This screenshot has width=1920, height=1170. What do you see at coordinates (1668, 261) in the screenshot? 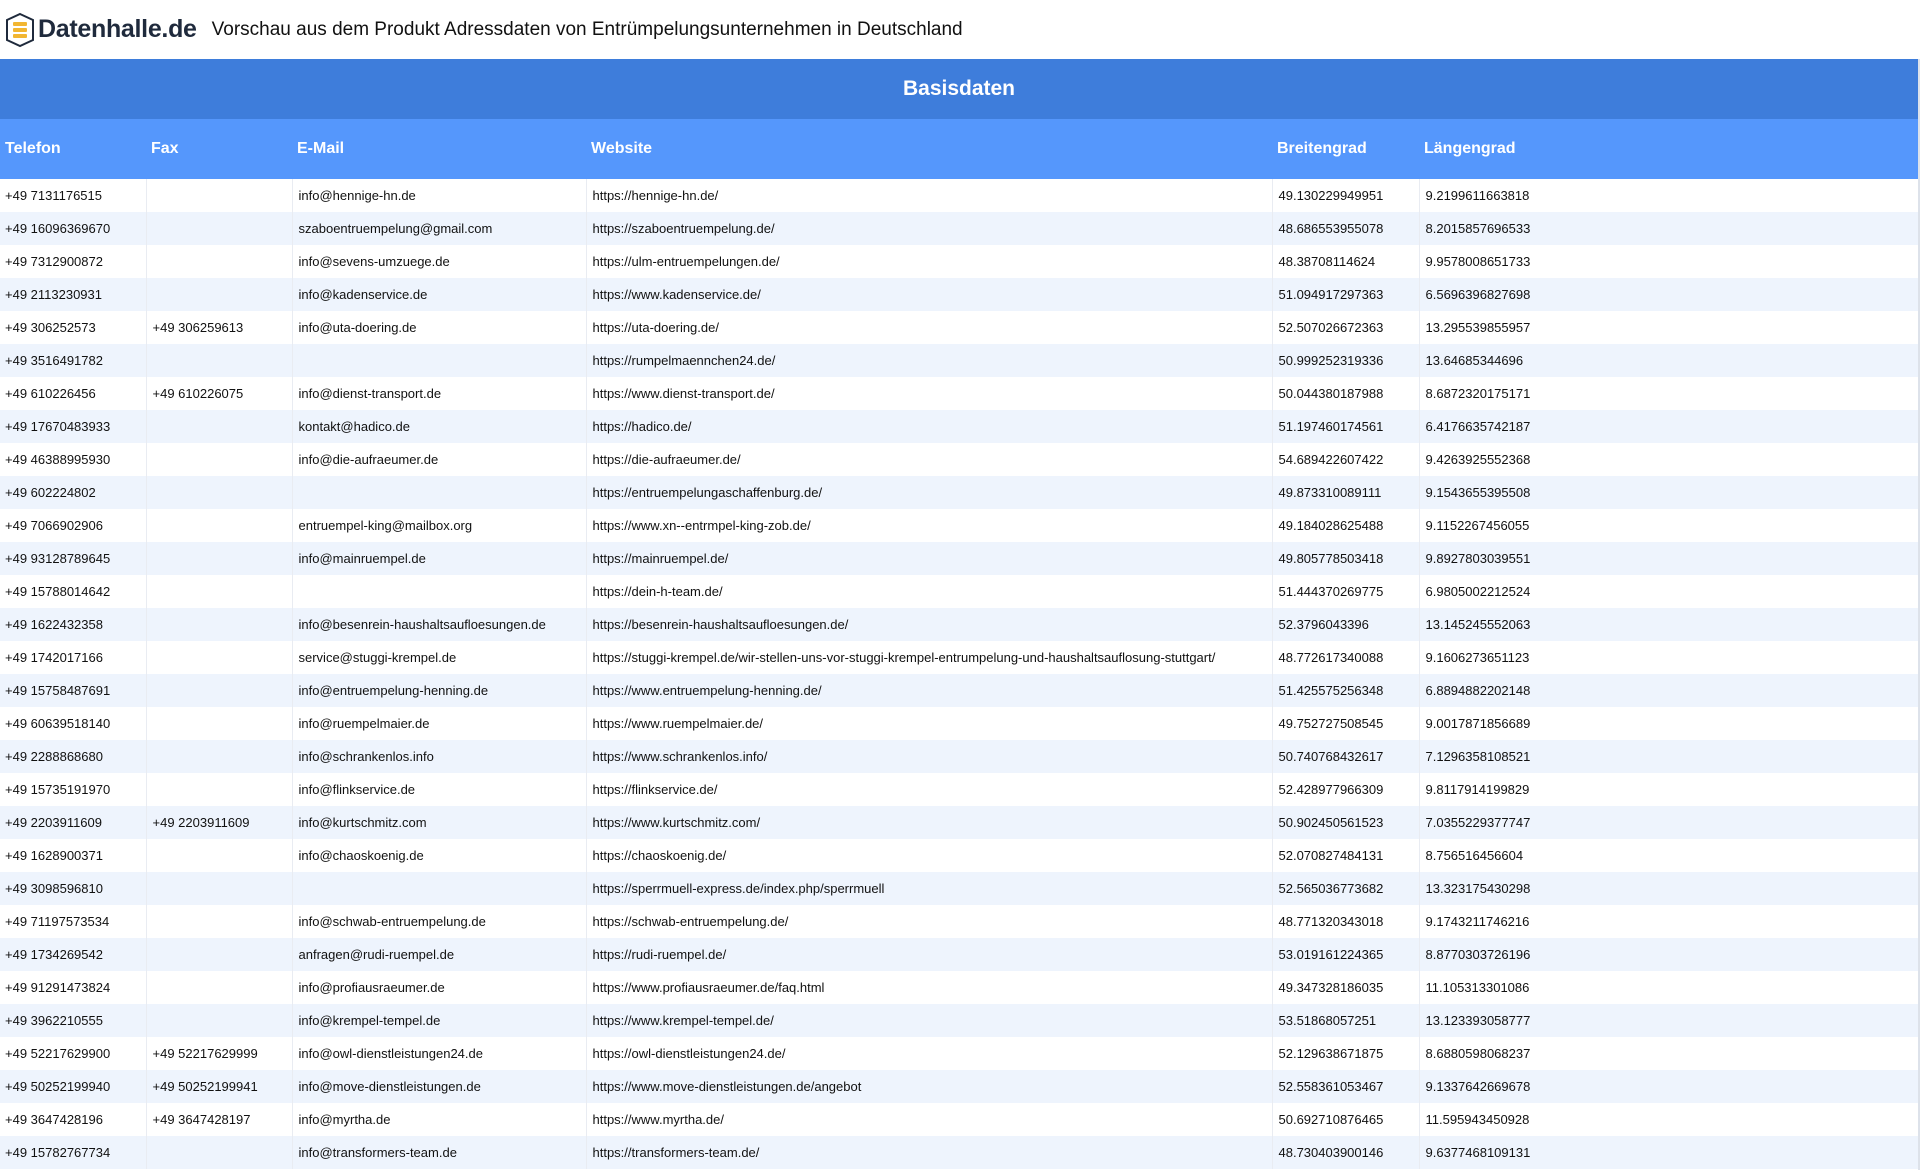
I see `cell-laengengrad: 9.9578008651733` at bounding box center [1668, 261].